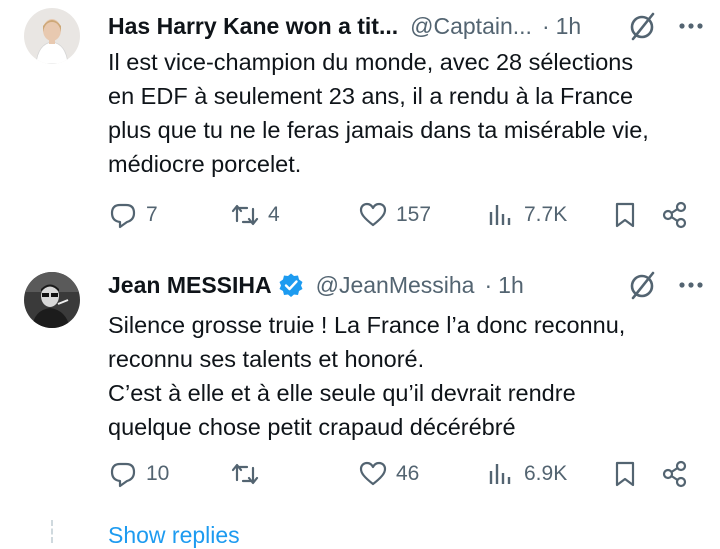  Describe the element at coordinates (414, 214) in the screenshot. I see `like-count: 157` at that location.